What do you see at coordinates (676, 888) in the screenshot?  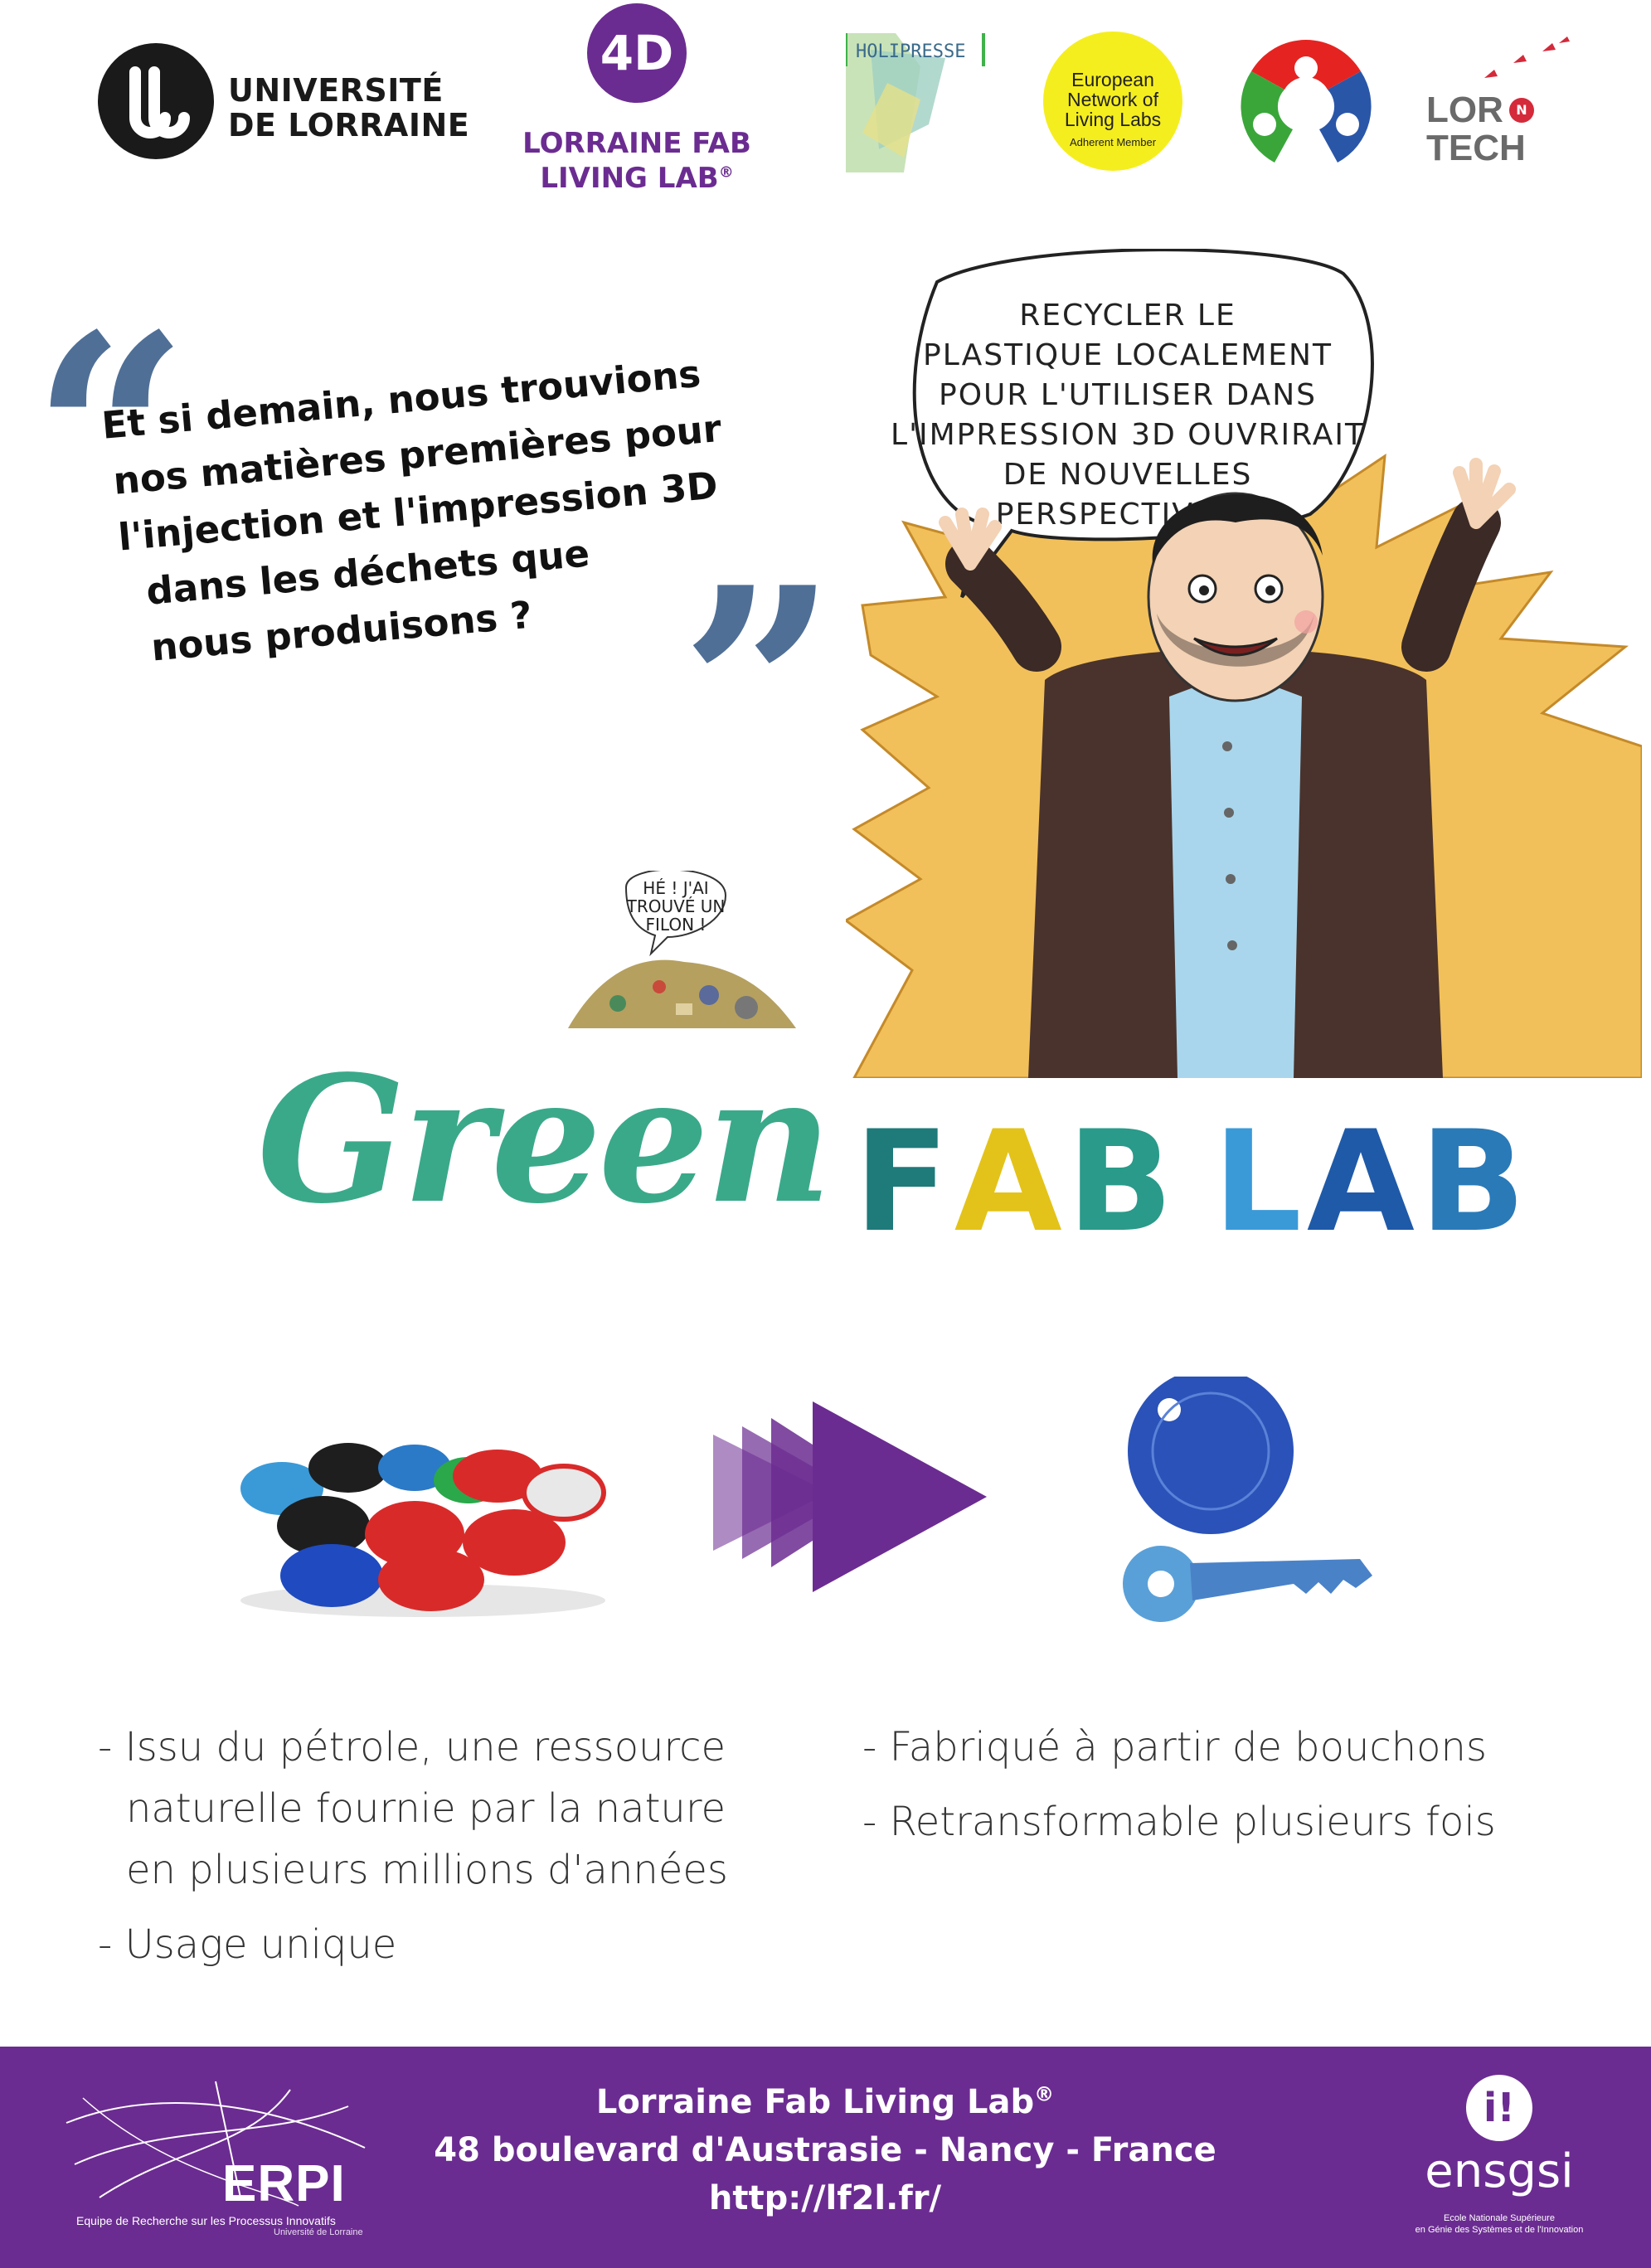 I see `small-speech-line: HÉ ! J'AI` at bounding box center [676, 888].